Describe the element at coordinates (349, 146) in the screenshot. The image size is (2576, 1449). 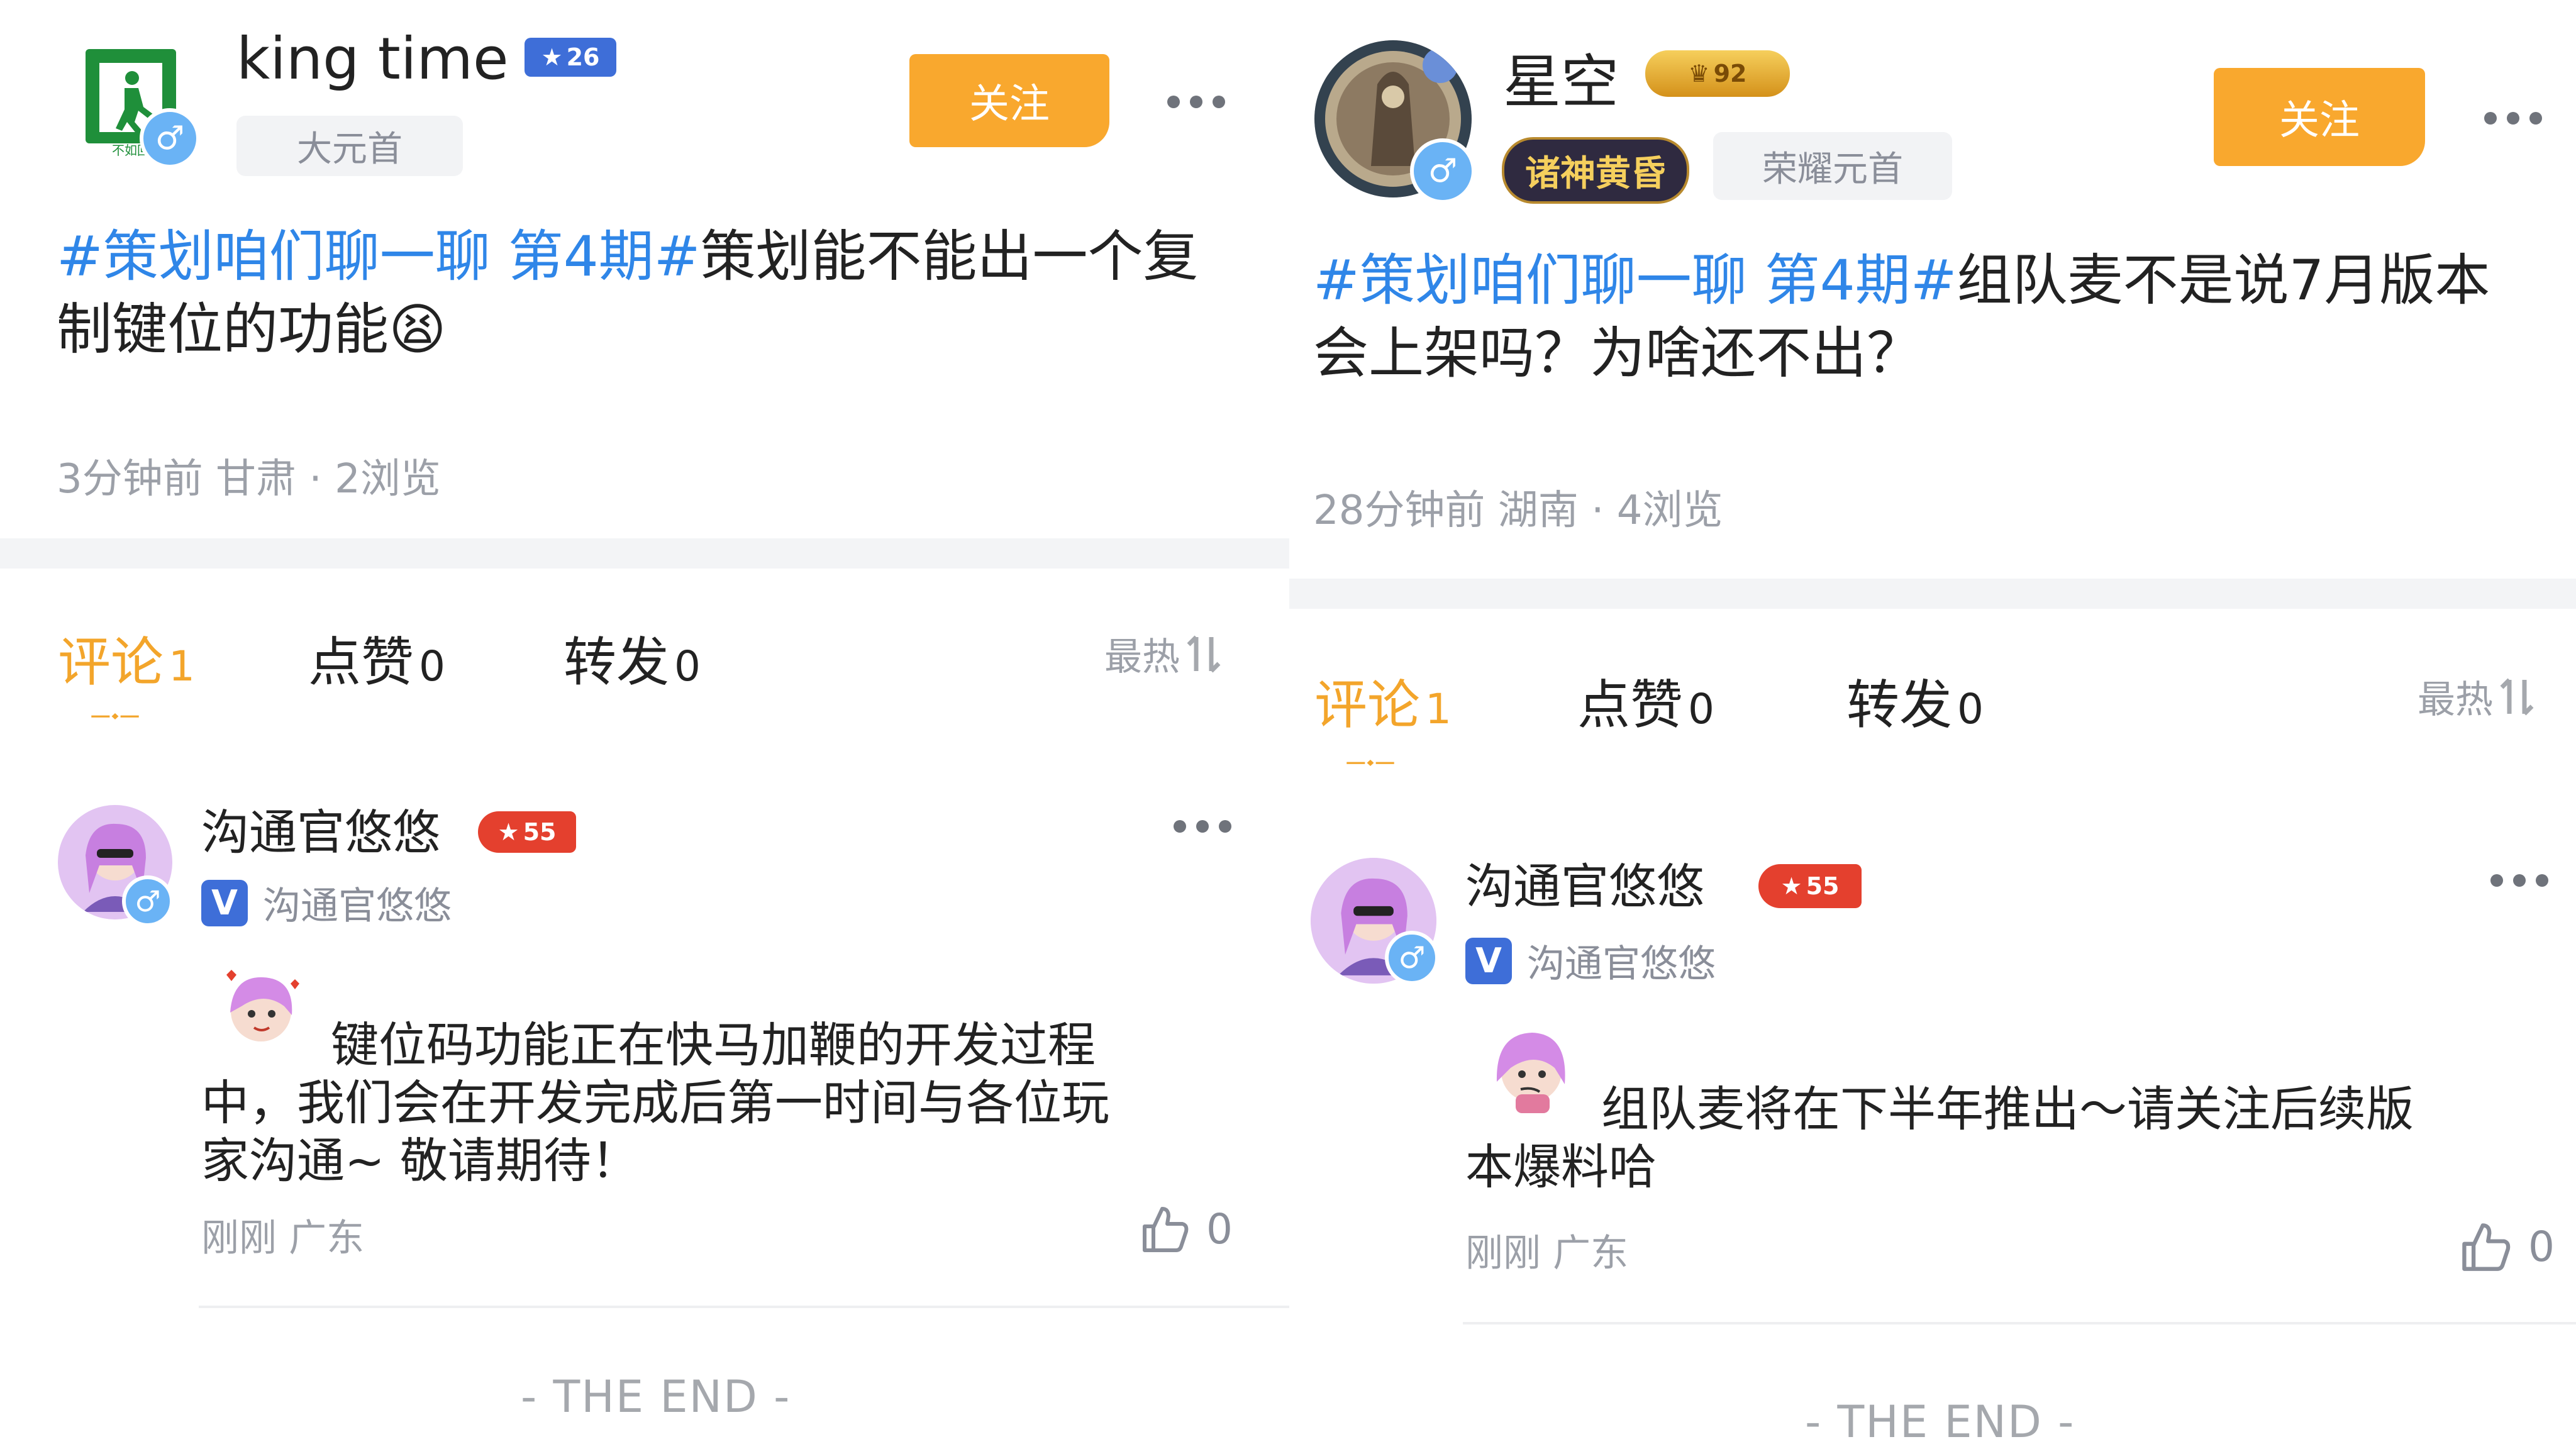
I see `author-title-tag: 大元首` at that location.